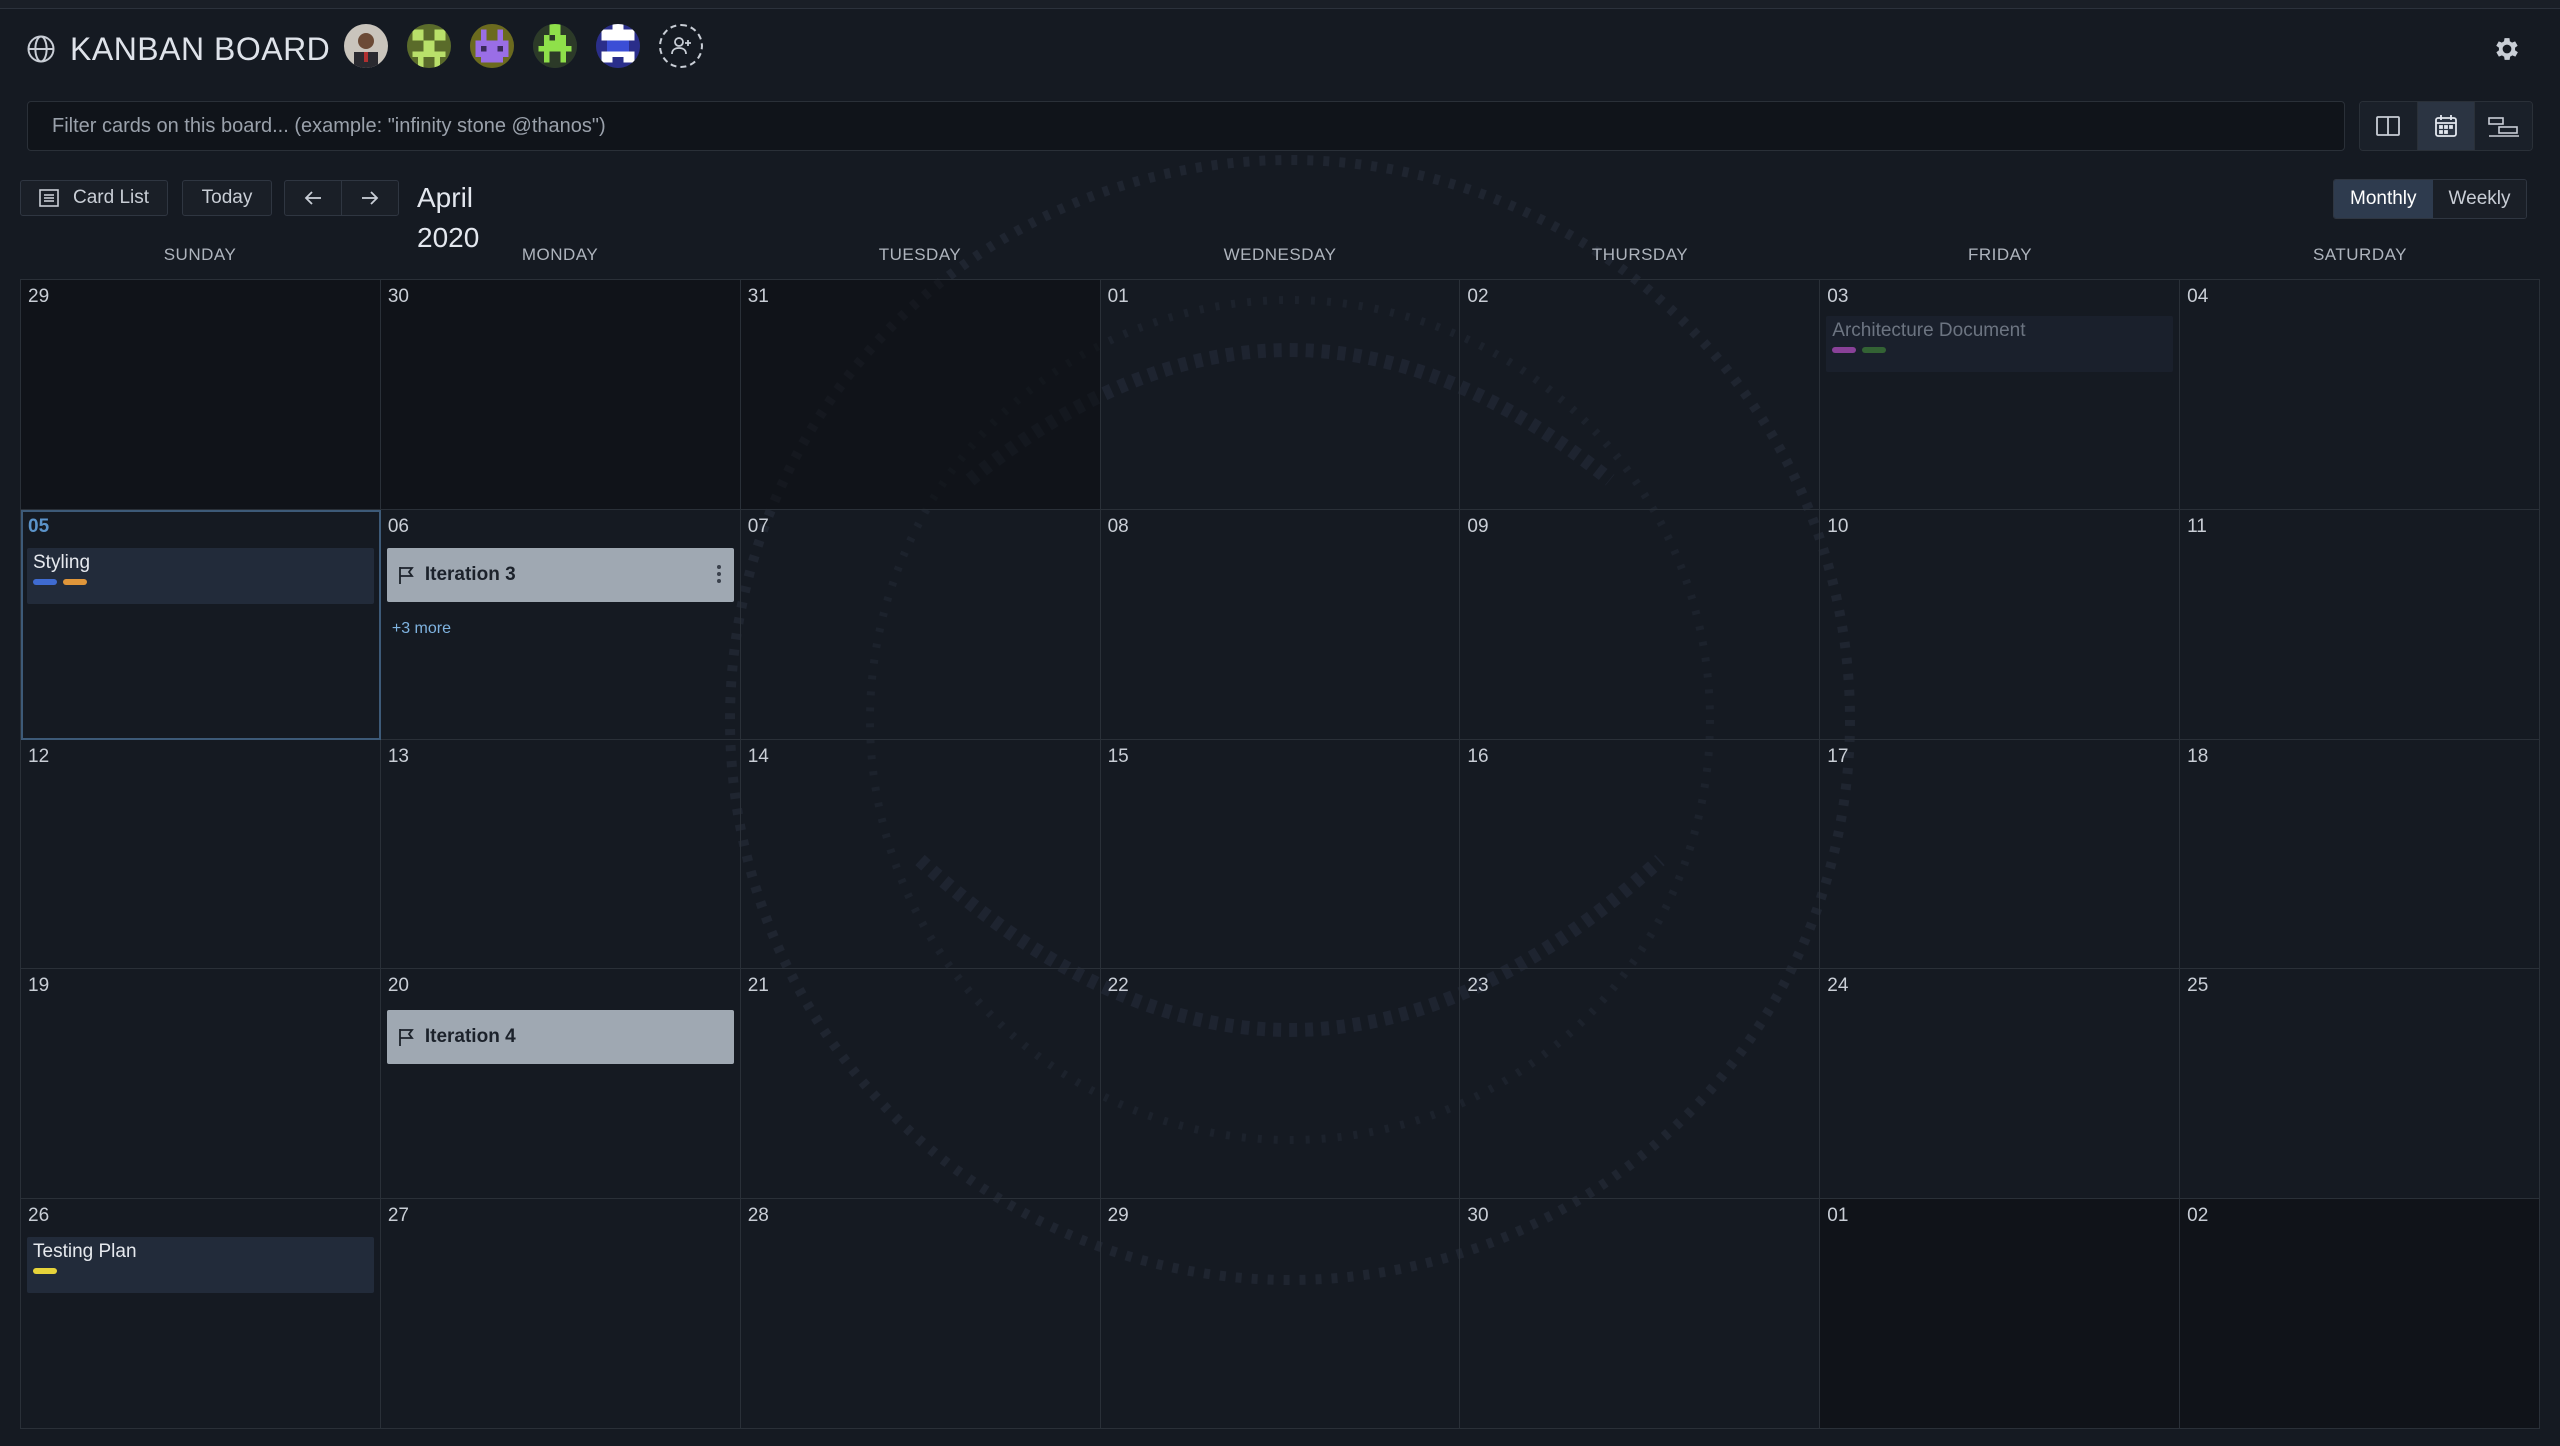 This screenshot has width=2560, height=1446. I want to click on more-cards-link: +3 more, so click(421, 629).